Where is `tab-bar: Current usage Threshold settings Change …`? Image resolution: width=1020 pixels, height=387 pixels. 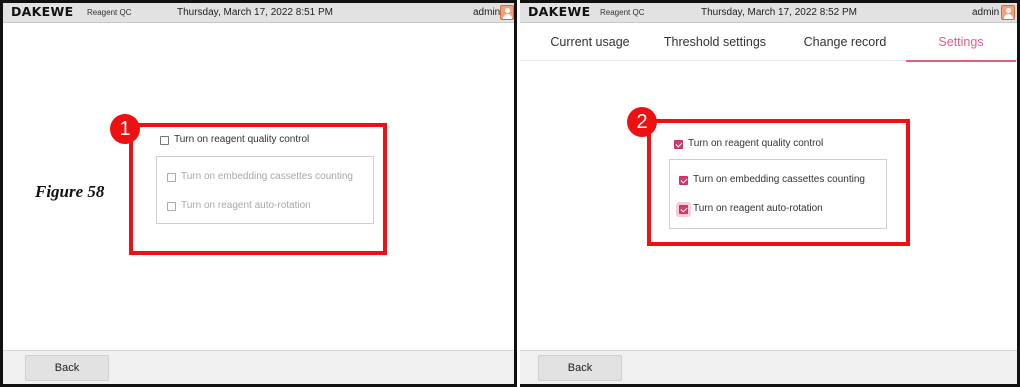 tab-bar: Current usage Threshold settings Change … is located at coordinates (768, 42).